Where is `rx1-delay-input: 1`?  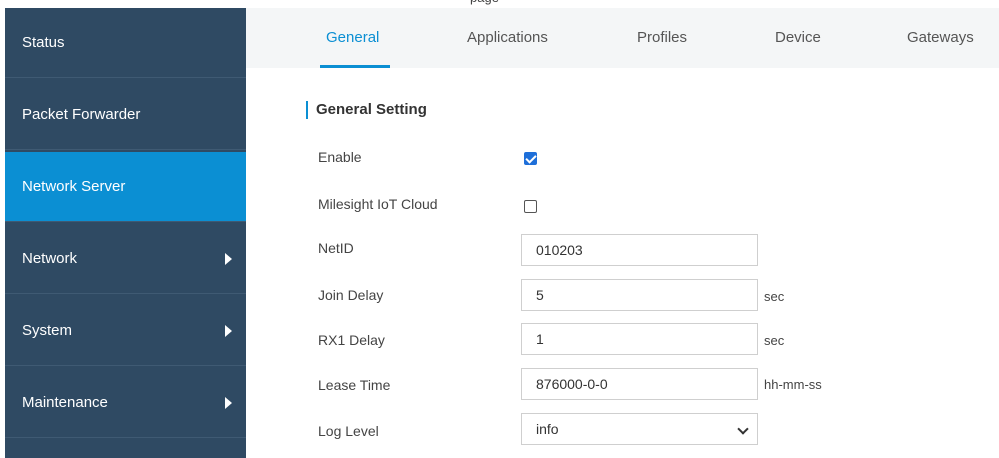 rx1-delay-input: 1 is located at coordinates (639, 339).